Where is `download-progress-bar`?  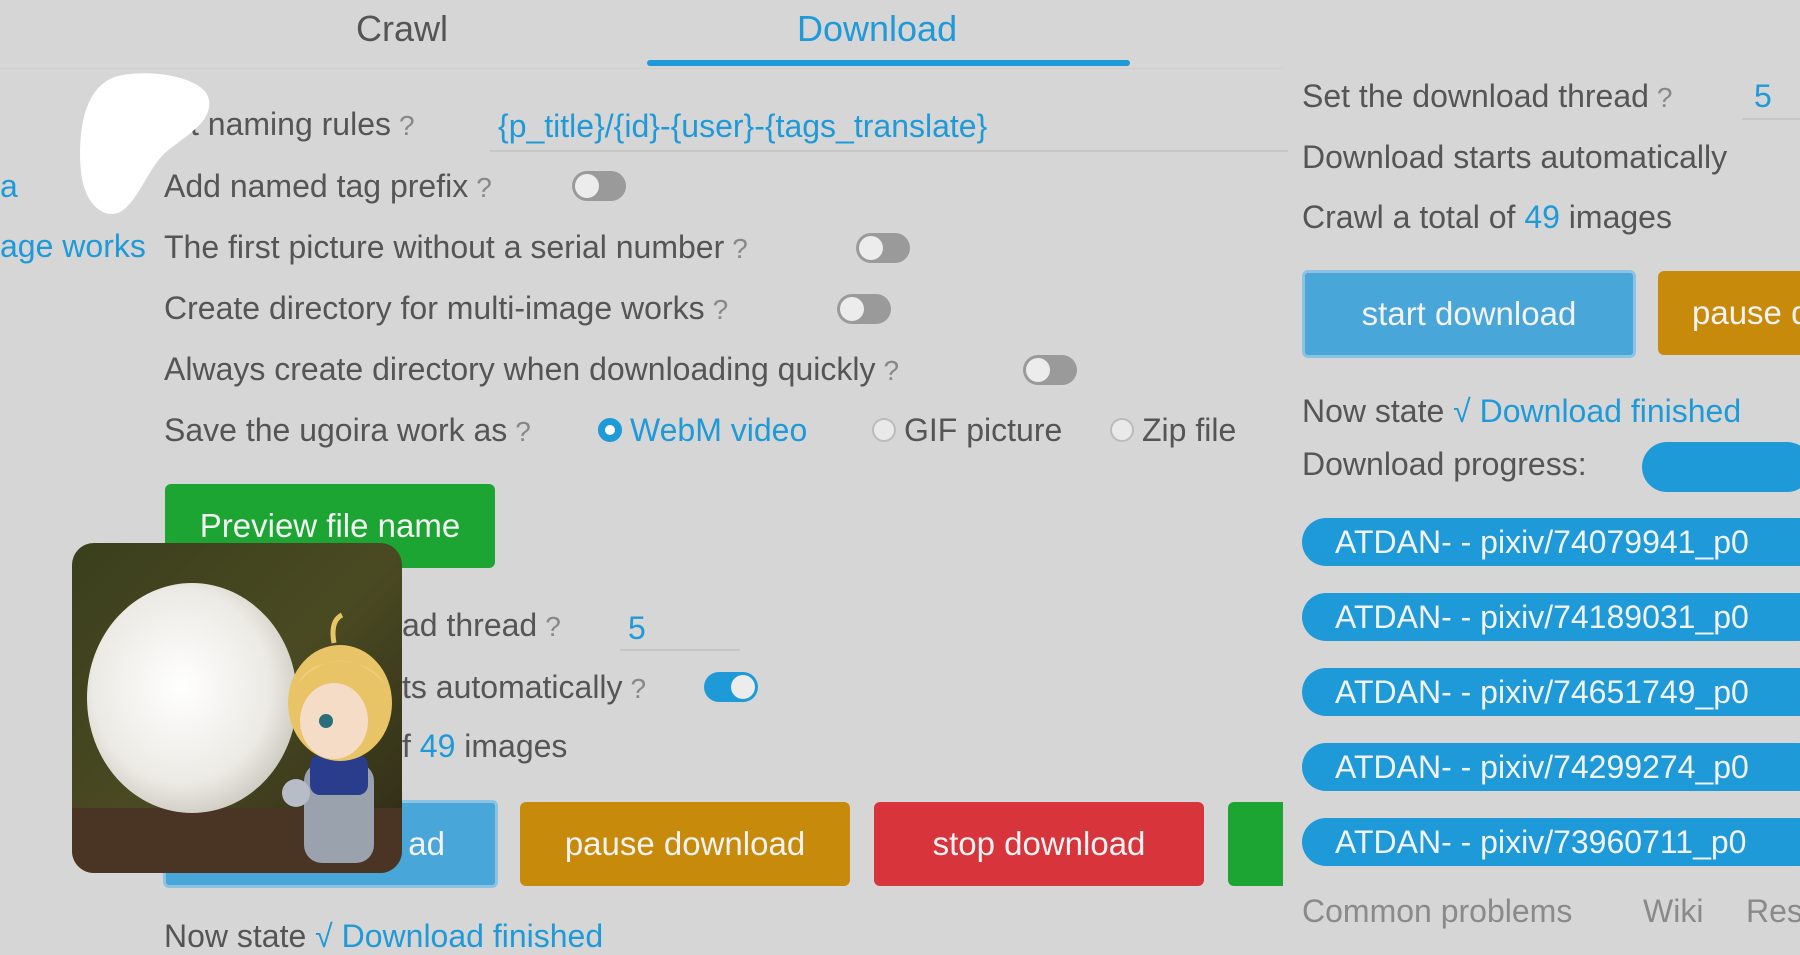
download-progress-bar is located at coordinates (1721, 467).